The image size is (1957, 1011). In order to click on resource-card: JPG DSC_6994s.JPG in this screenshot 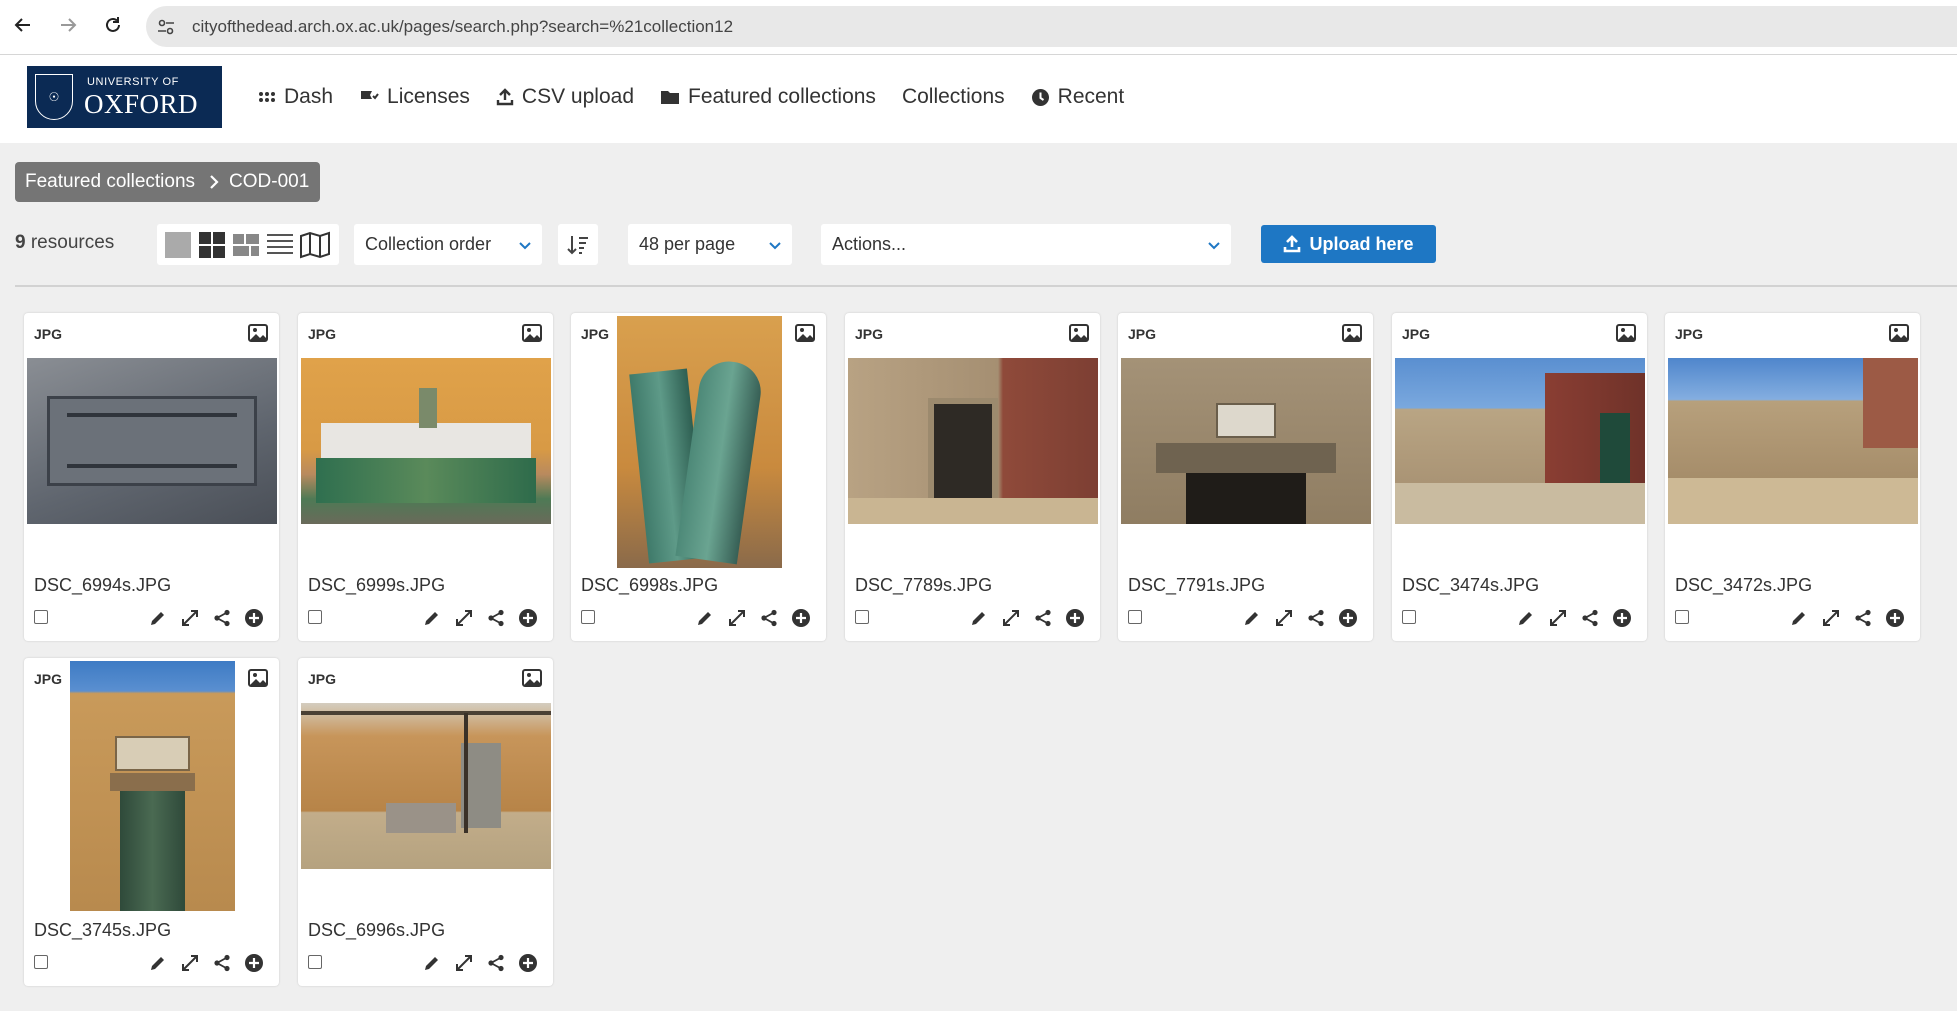, I will do `click(151, 477)`.